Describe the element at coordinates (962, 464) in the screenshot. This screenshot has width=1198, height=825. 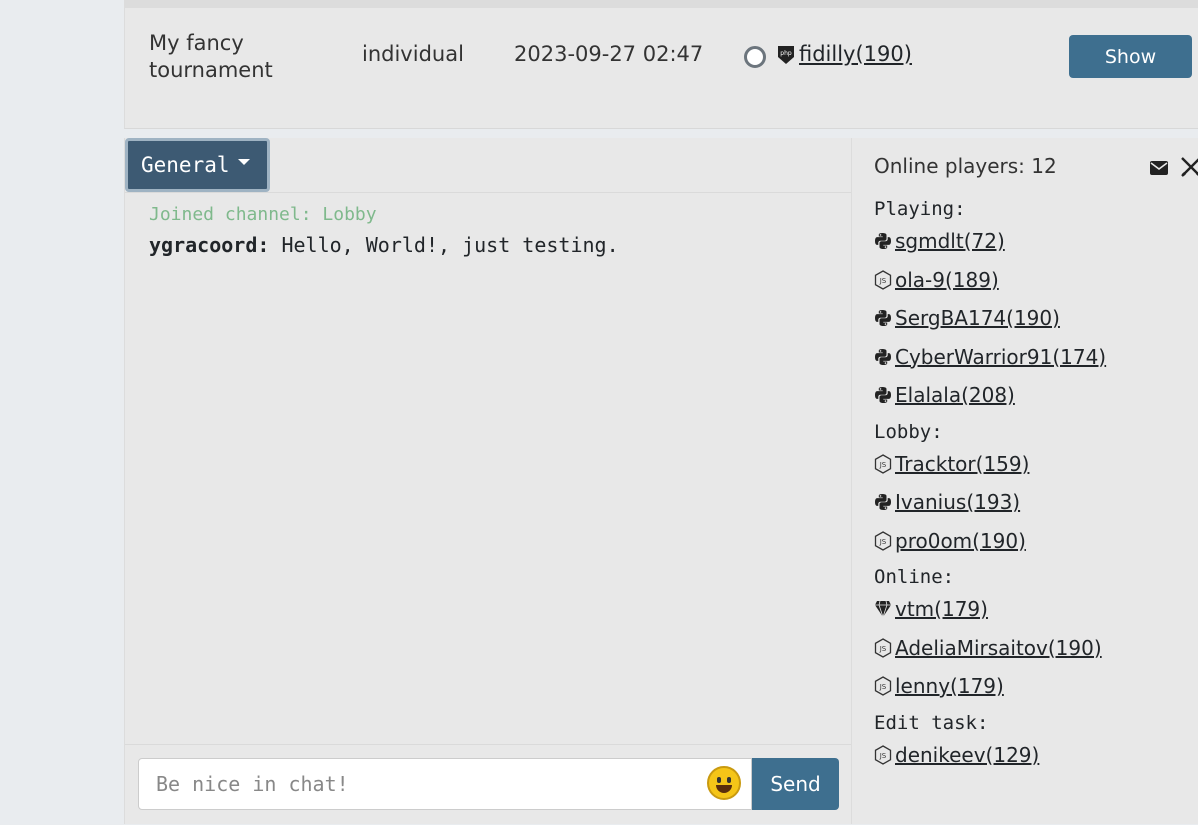
I see `player-link: Tracktor(159)` at that location.